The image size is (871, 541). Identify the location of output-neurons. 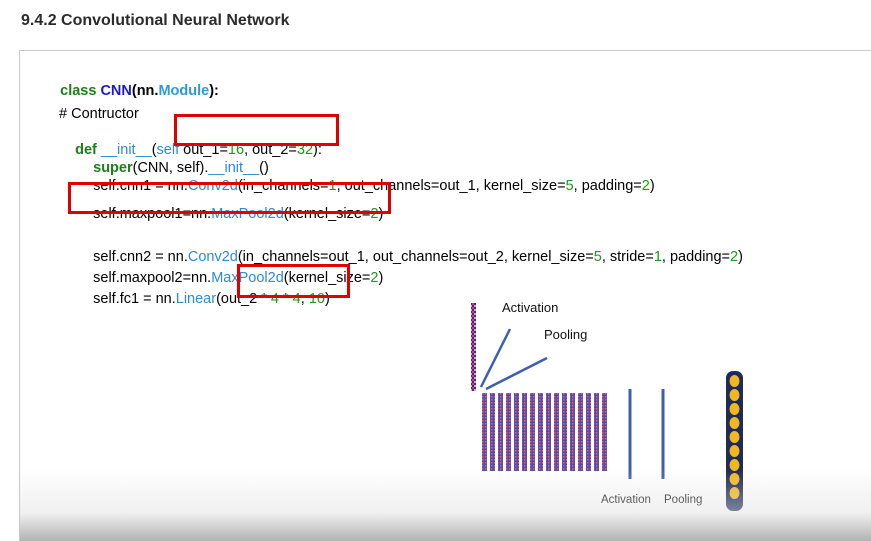
(734, 441).